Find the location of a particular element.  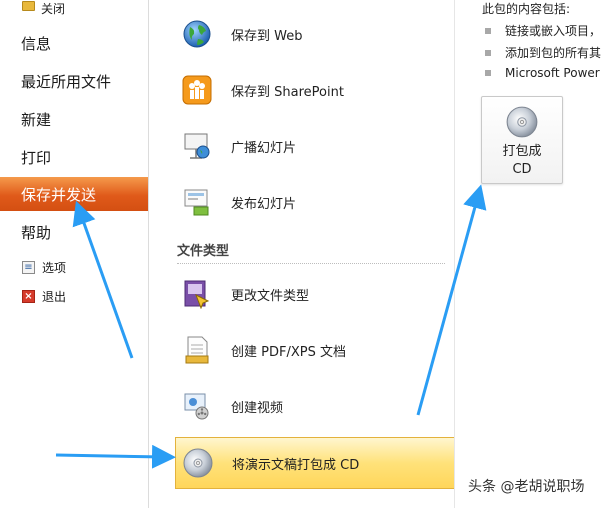

nav-item-info: 信息 is located at coordinates (75, 43).